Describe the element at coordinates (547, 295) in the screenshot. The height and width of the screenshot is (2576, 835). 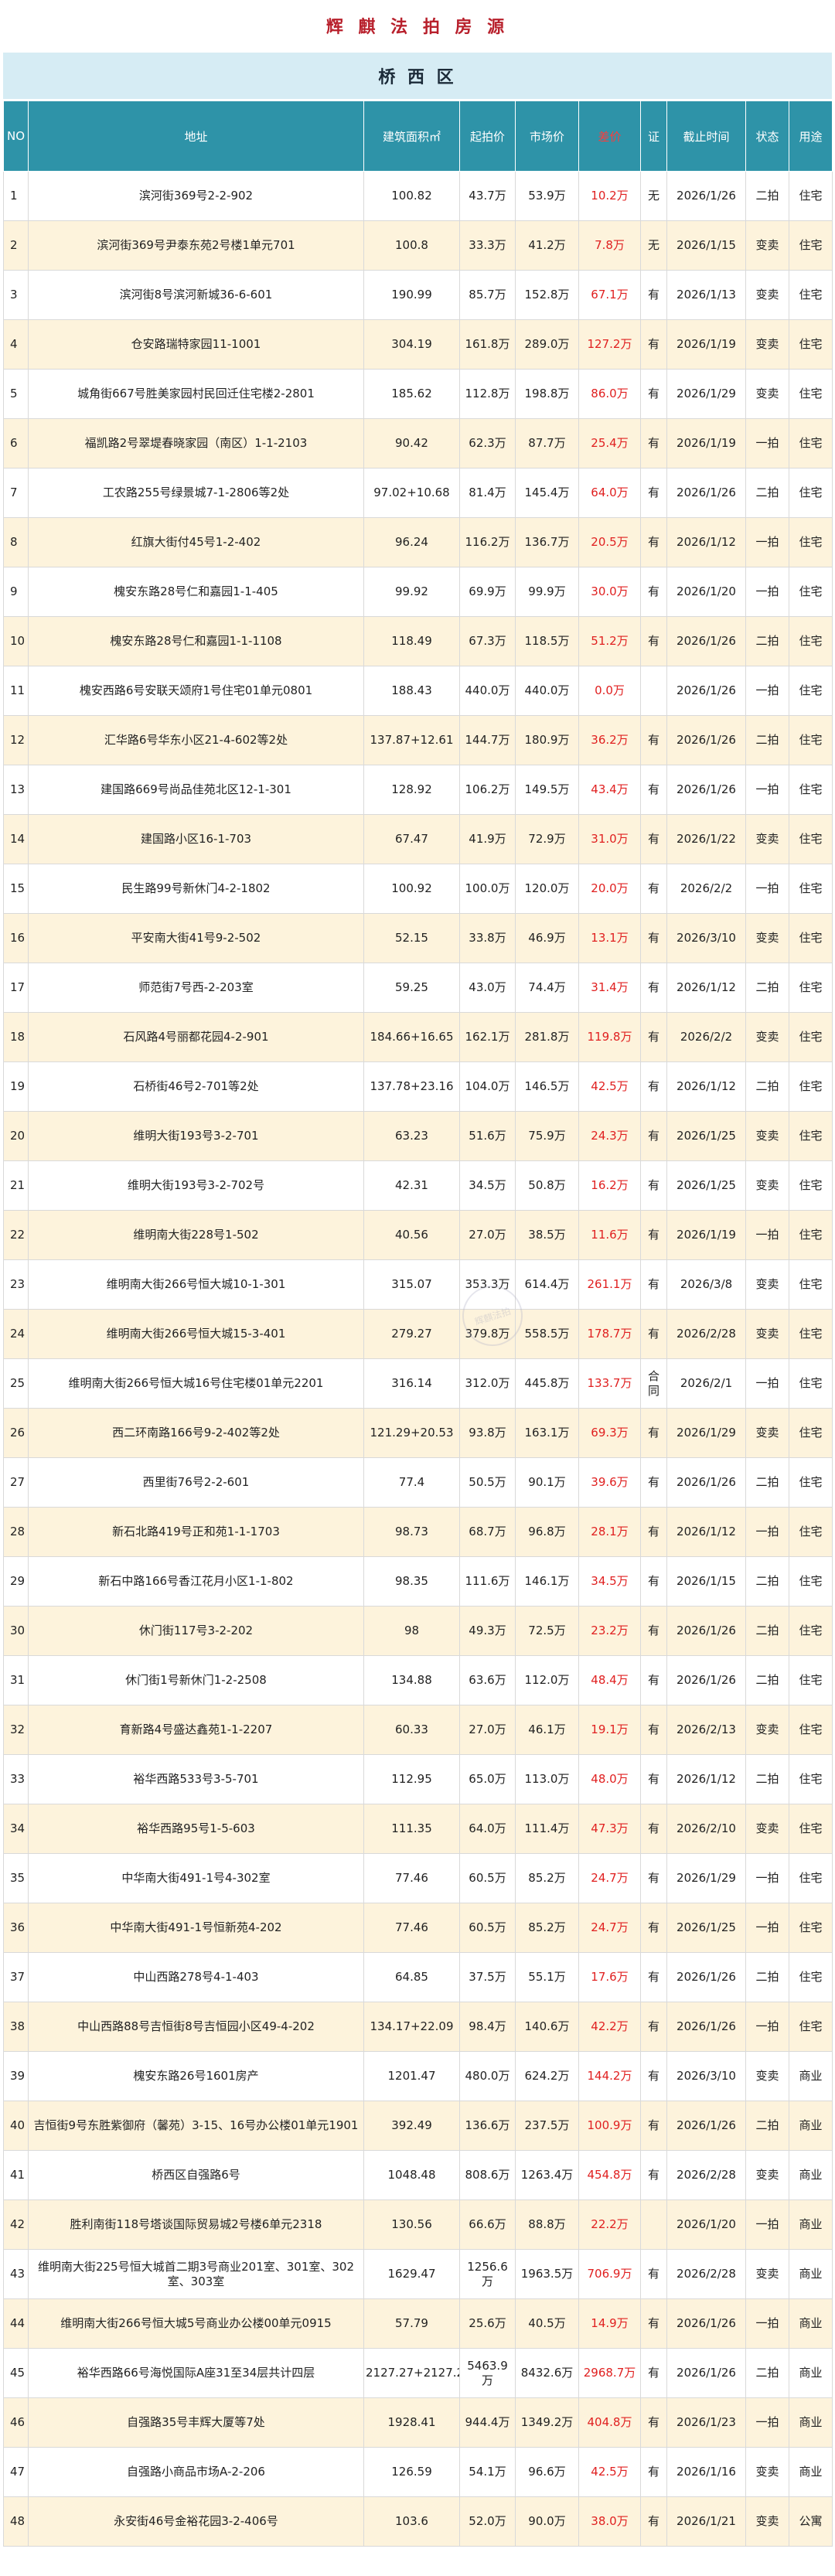
I see `cell-market-price: 152.8万` at that location.